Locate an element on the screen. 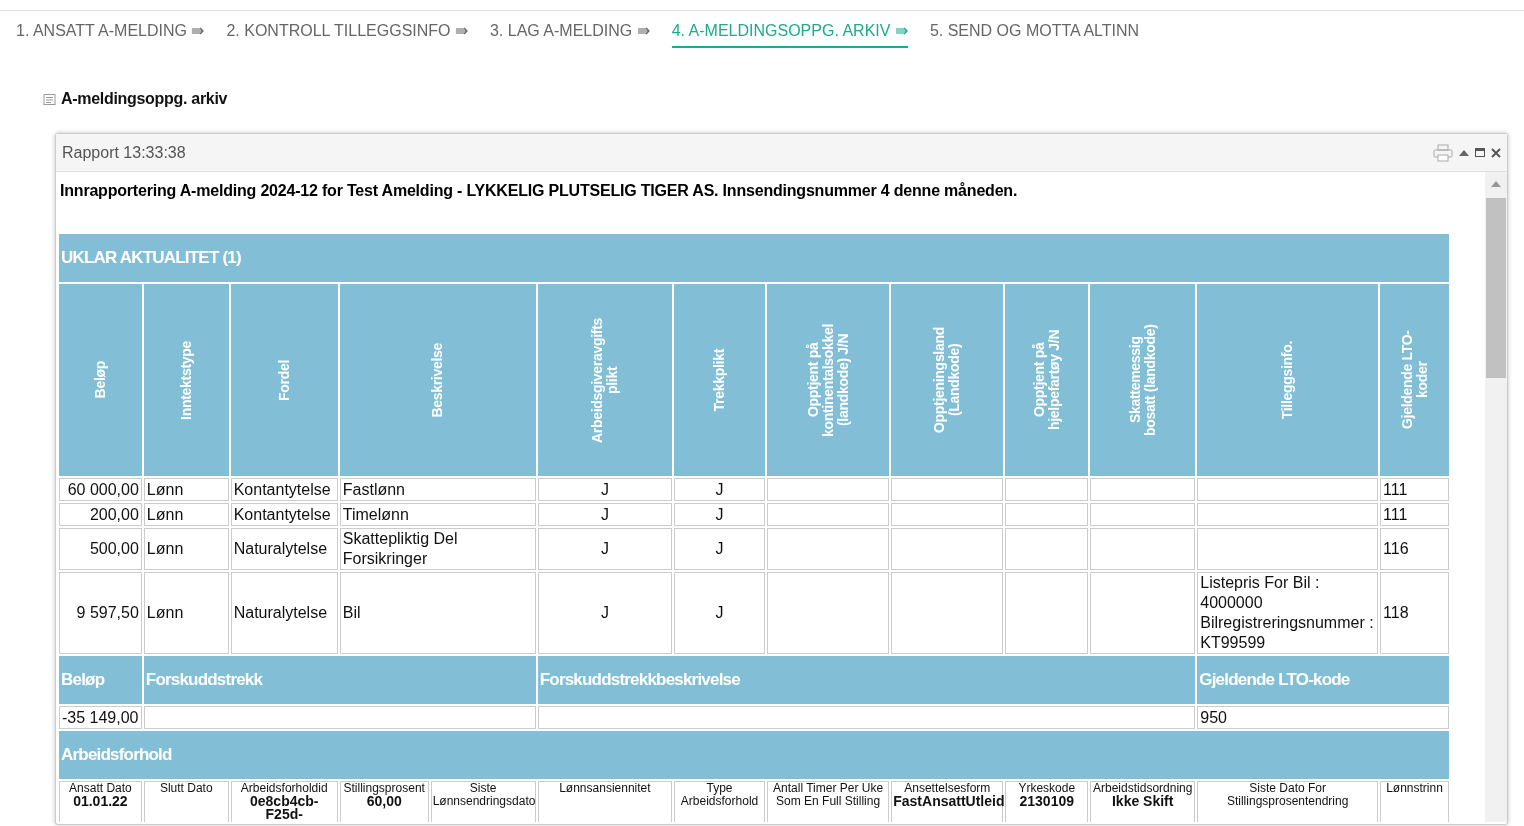 This screenshot has height=826, width=1524. step-tab: 1. ANSATT A-MELDING ⇛ is located at coordinates (110, 33).